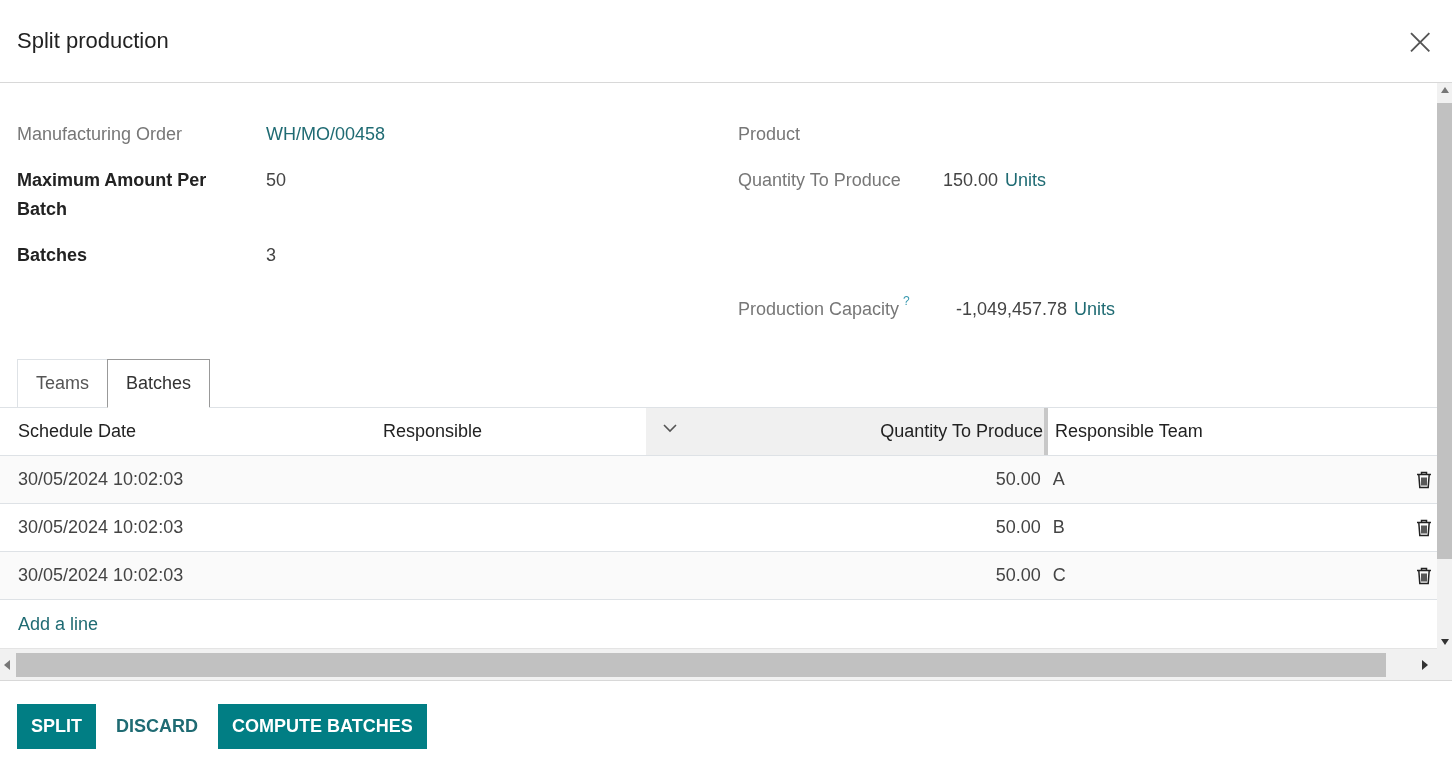  I want to click on scroll-down-icon, so click(1444, 642).